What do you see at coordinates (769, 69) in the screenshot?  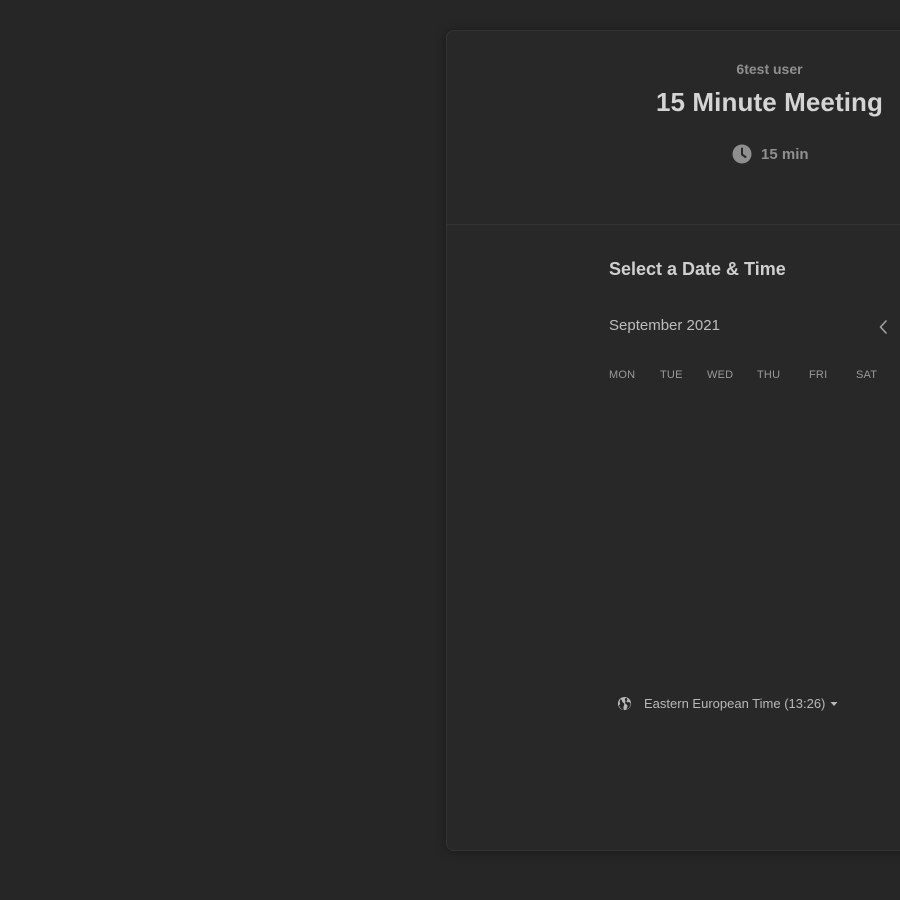 I see `host-name: 6test user` at bounding box center [769, 69].